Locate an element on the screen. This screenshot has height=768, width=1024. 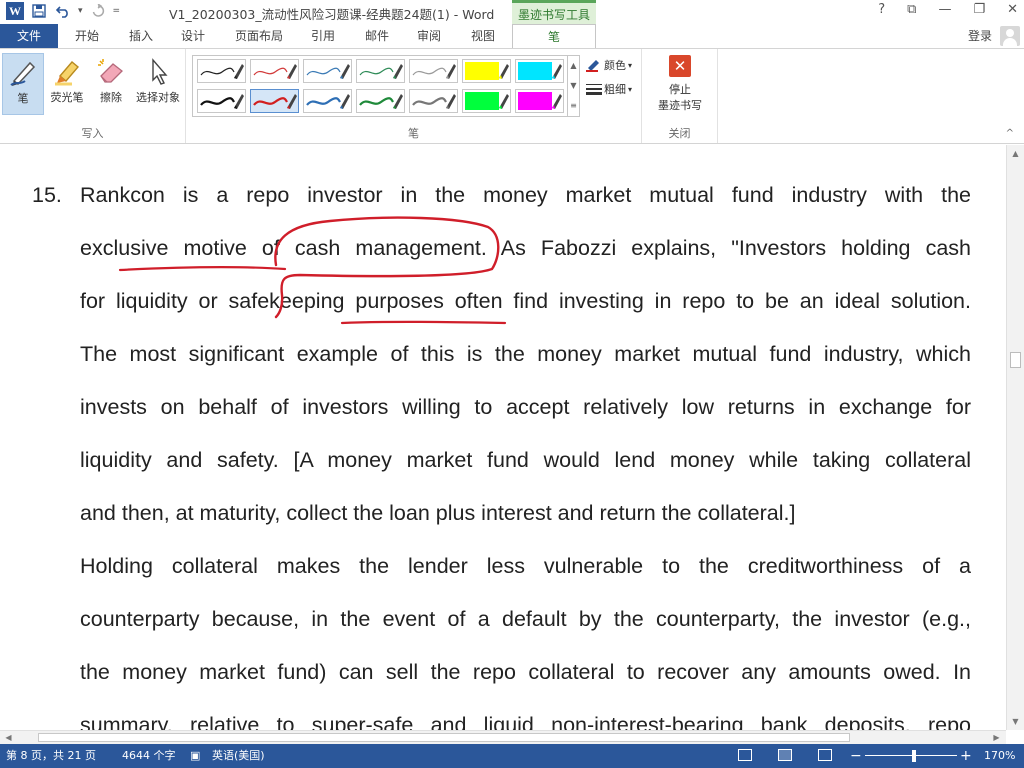
horizontal-scrollbar: ◀ ▶ is located at coordinates (503, 737).